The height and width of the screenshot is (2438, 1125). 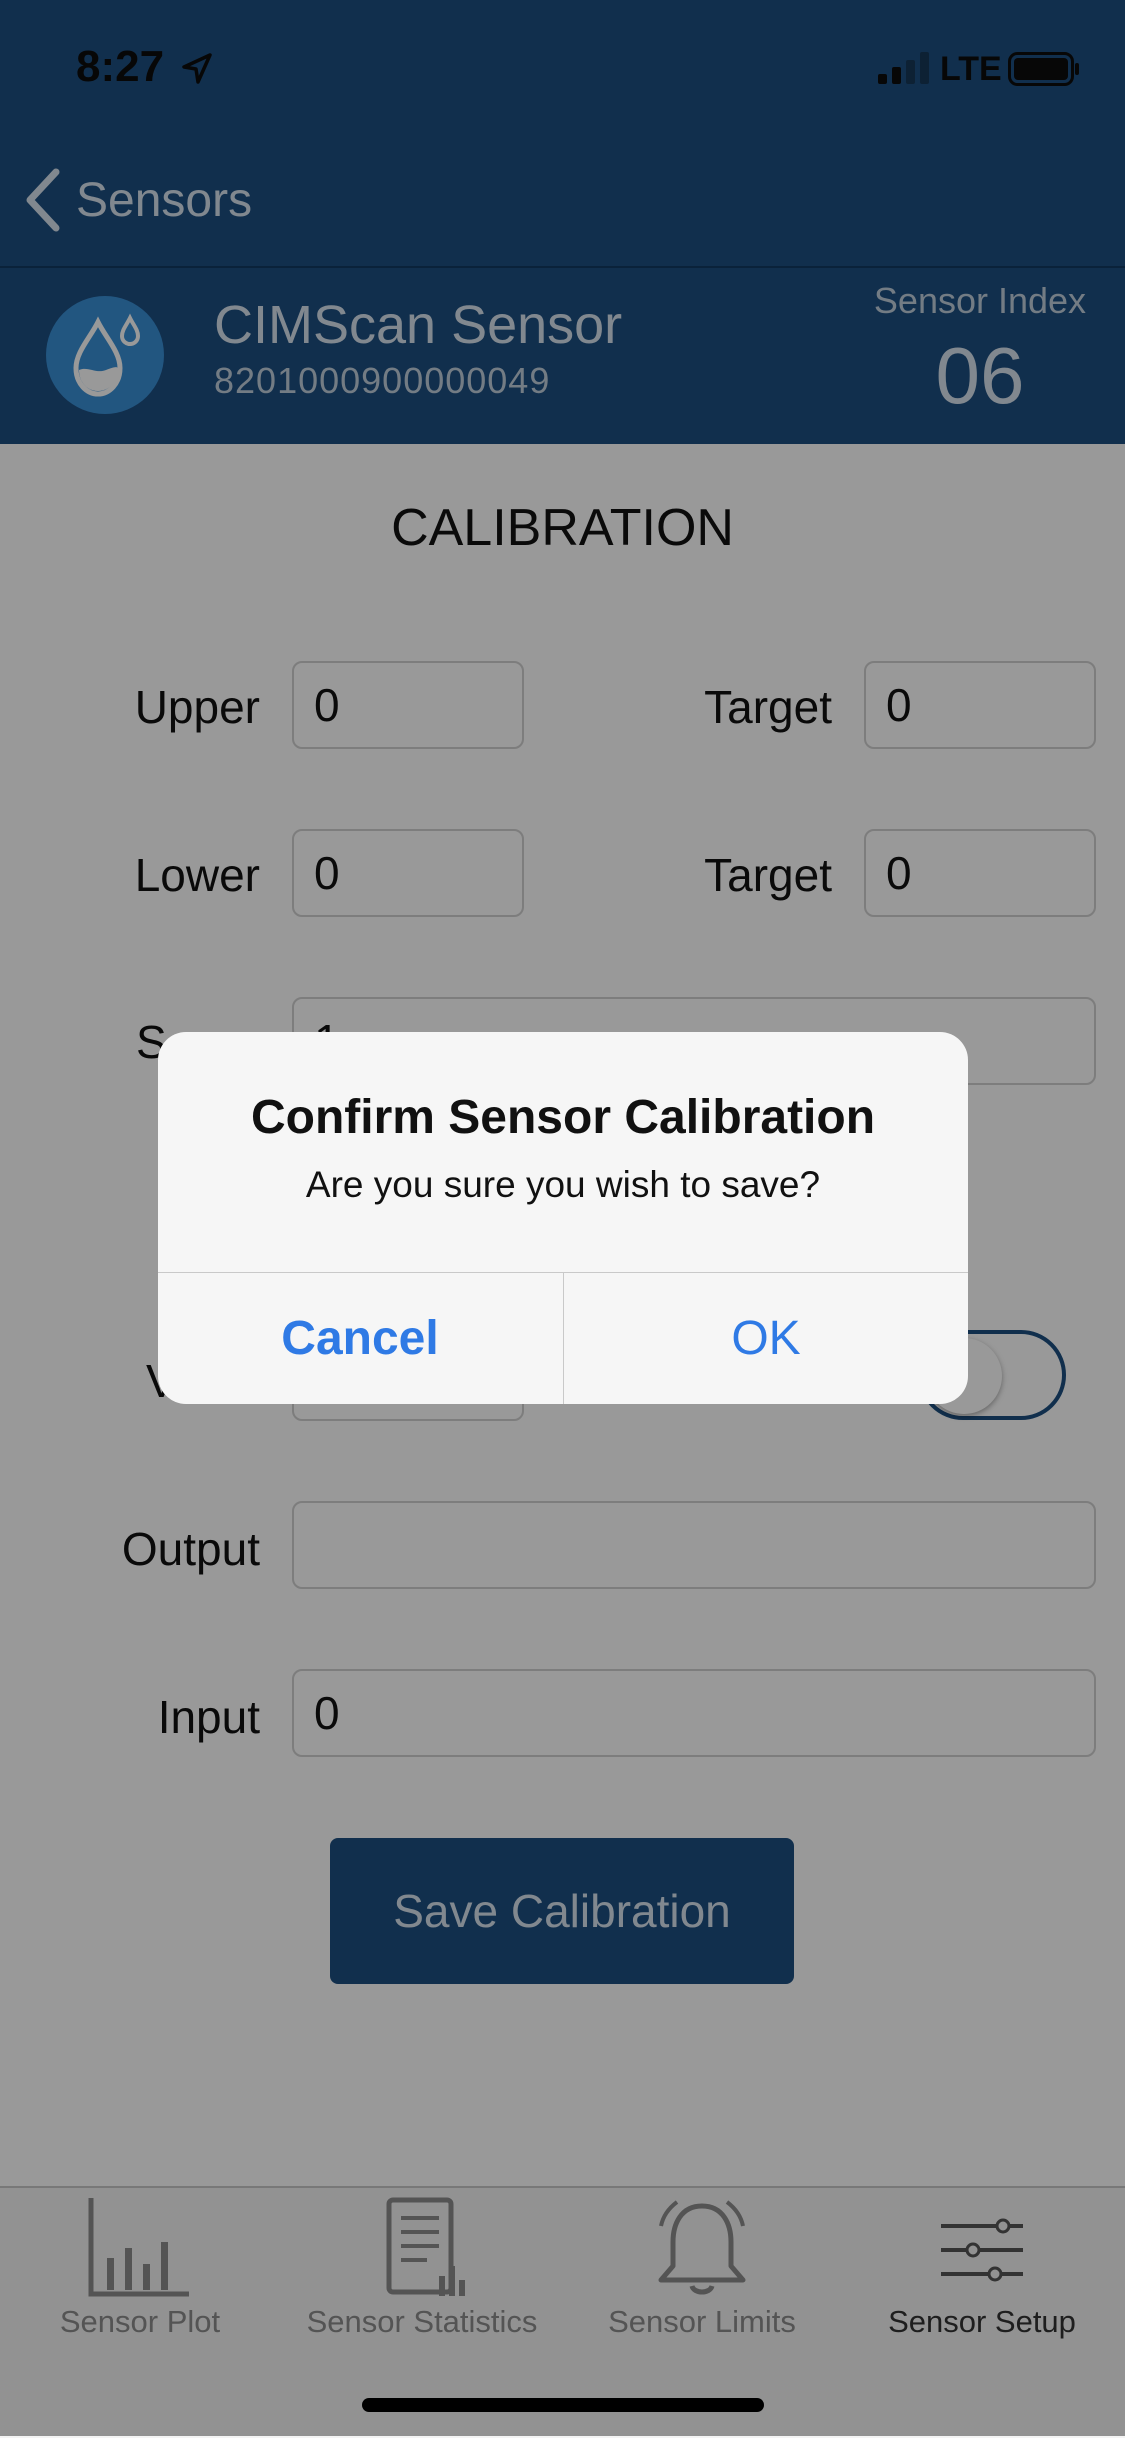 What do you see at coordinates (360, 1338) in the screenshot?
I see `cancel-button: Cancel` at bounding box center [360, 1338].